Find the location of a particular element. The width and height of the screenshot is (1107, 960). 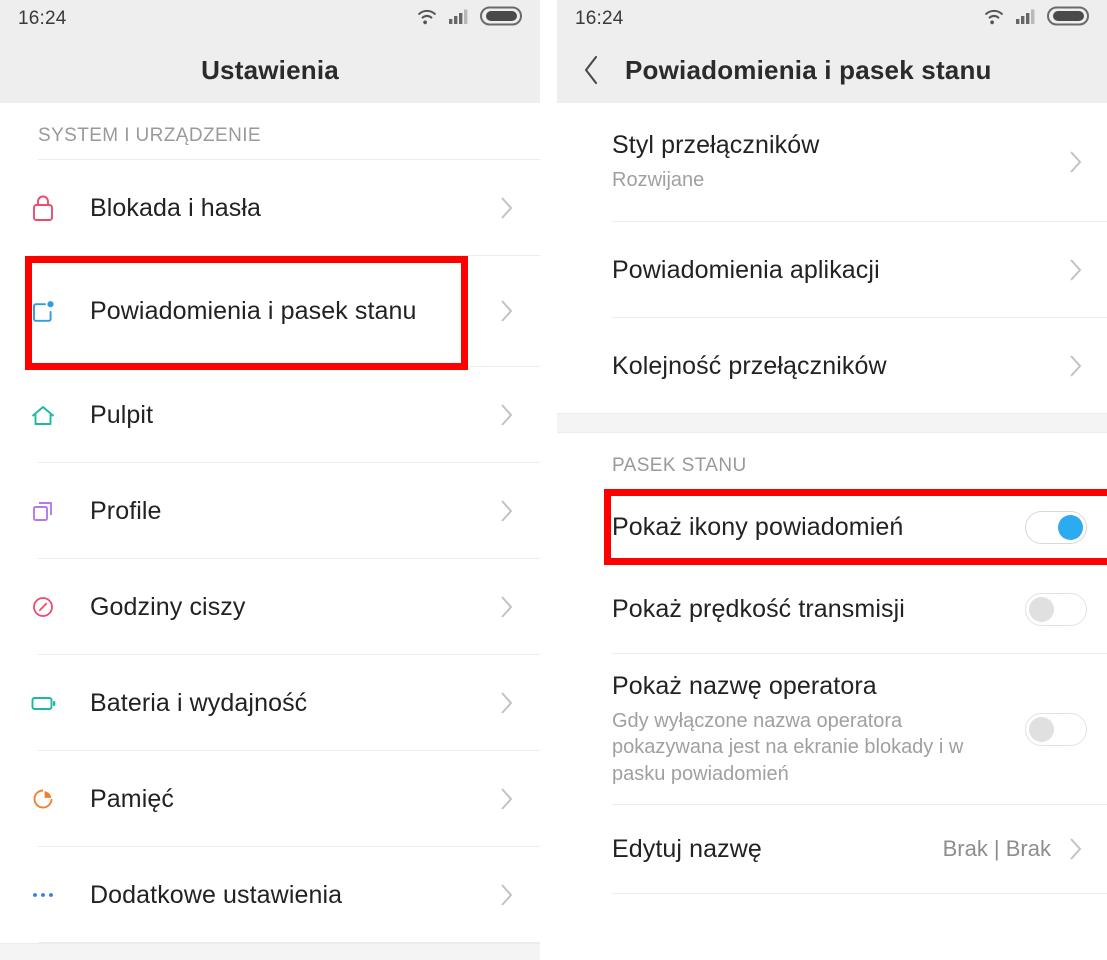

notification-badge-icon is located at coordinates (43, 311).